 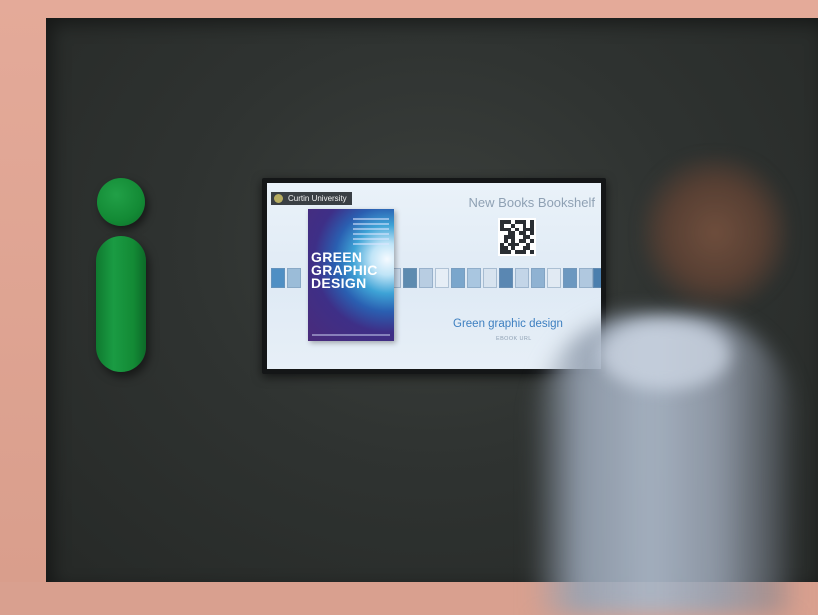 I want to click on university-crest-icon, so click(x=278, y=198).